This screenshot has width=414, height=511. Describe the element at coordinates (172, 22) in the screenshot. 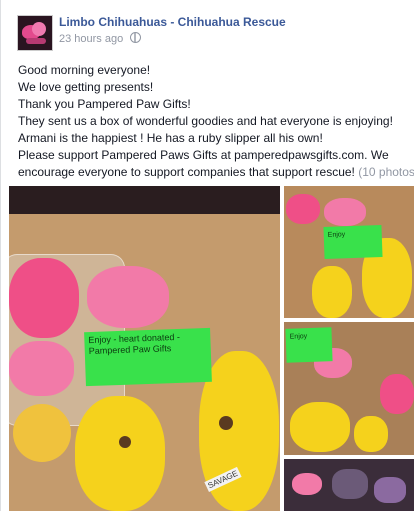

I see `page-name-link: Limbo Chihuahuas - Chihuahua Rescue` at that location.